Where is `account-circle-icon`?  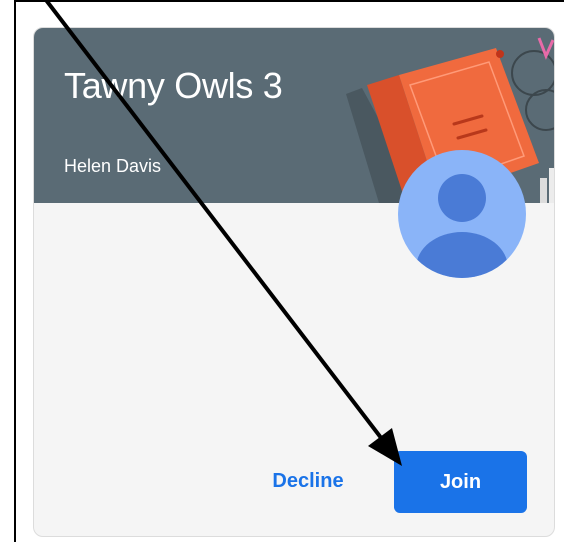
account-circle-icon is located at coordinates (462, 214).